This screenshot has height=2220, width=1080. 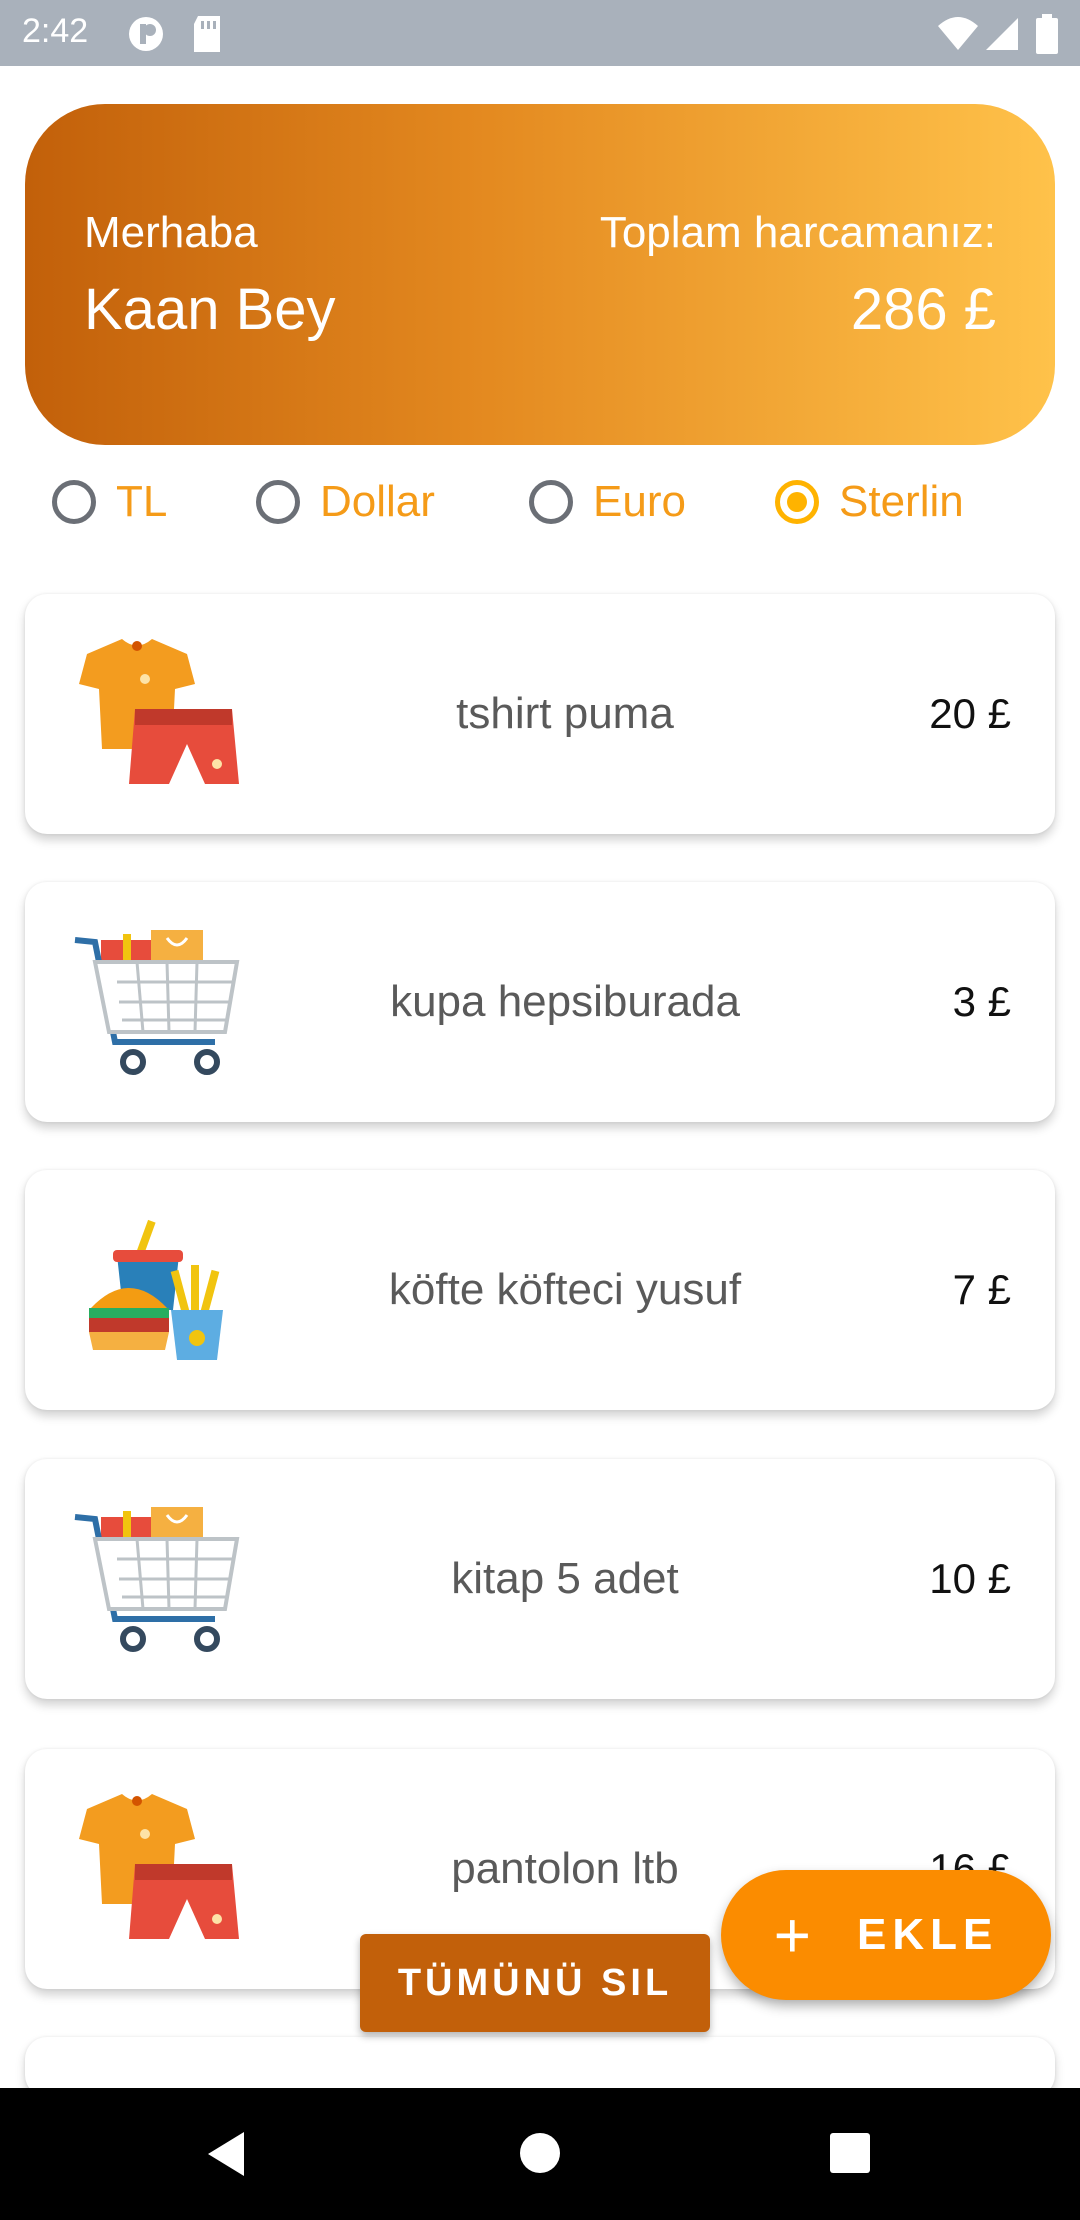 What do you see at coordinates (565, 1289) in the screenshot?
I see `expense-title: köfte köfteci yusuf` at bounding box center [565, 1289].